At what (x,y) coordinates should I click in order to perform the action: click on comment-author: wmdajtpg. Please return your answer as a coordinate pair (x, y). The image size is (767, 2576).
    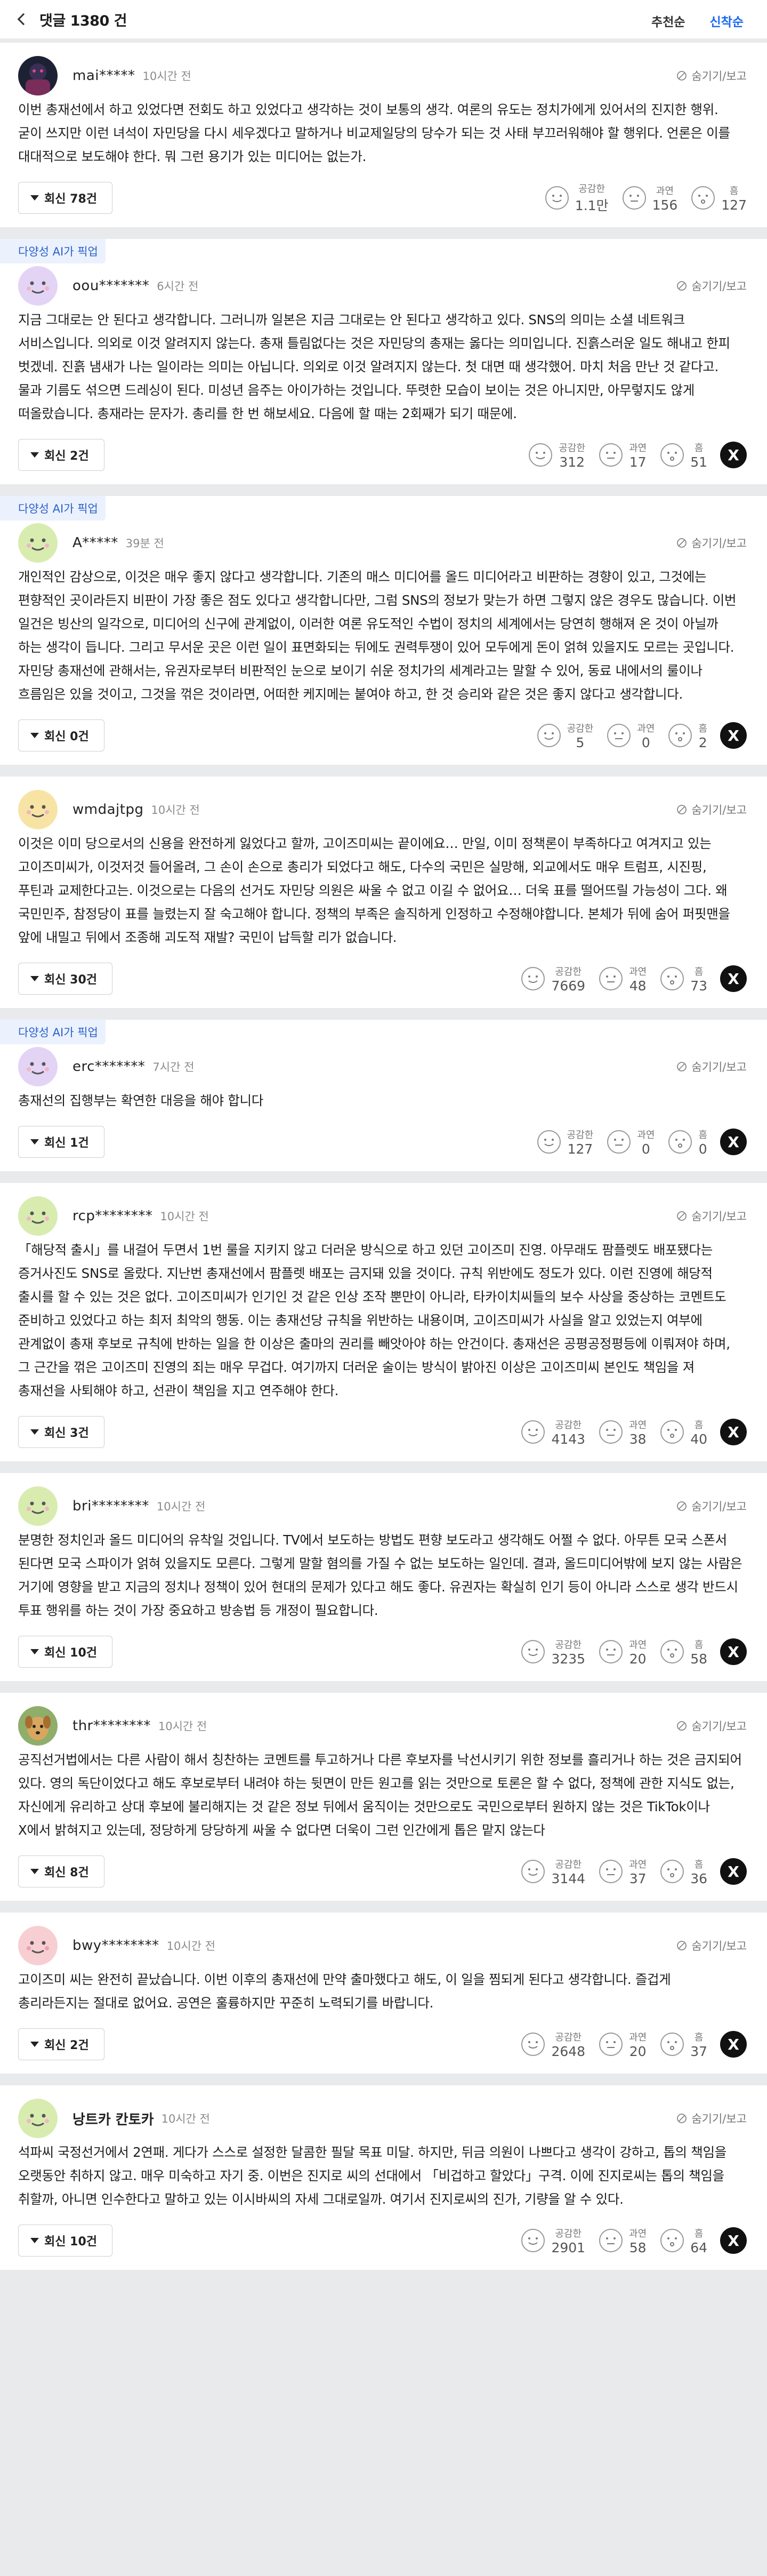
    Looking at the image, I should click on (108, 810).